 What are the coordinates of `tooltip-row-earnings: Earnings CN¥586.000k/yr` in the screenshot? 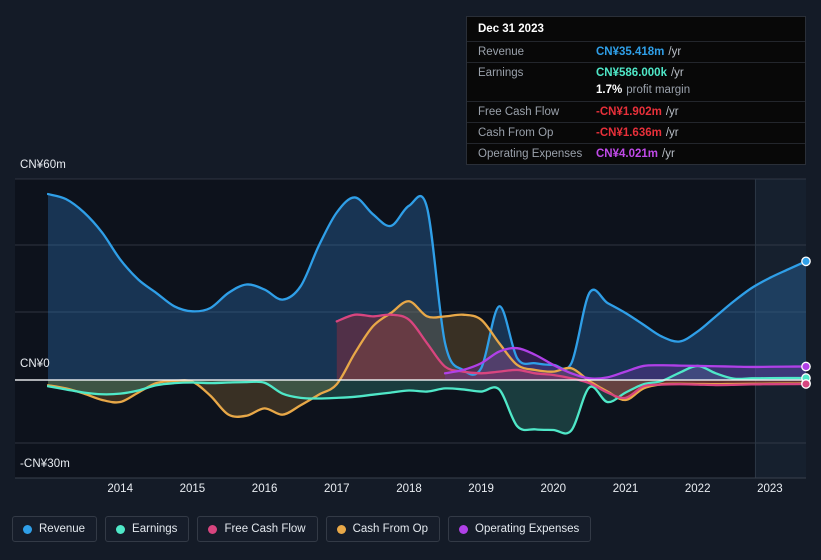 It's located at (636, 72).